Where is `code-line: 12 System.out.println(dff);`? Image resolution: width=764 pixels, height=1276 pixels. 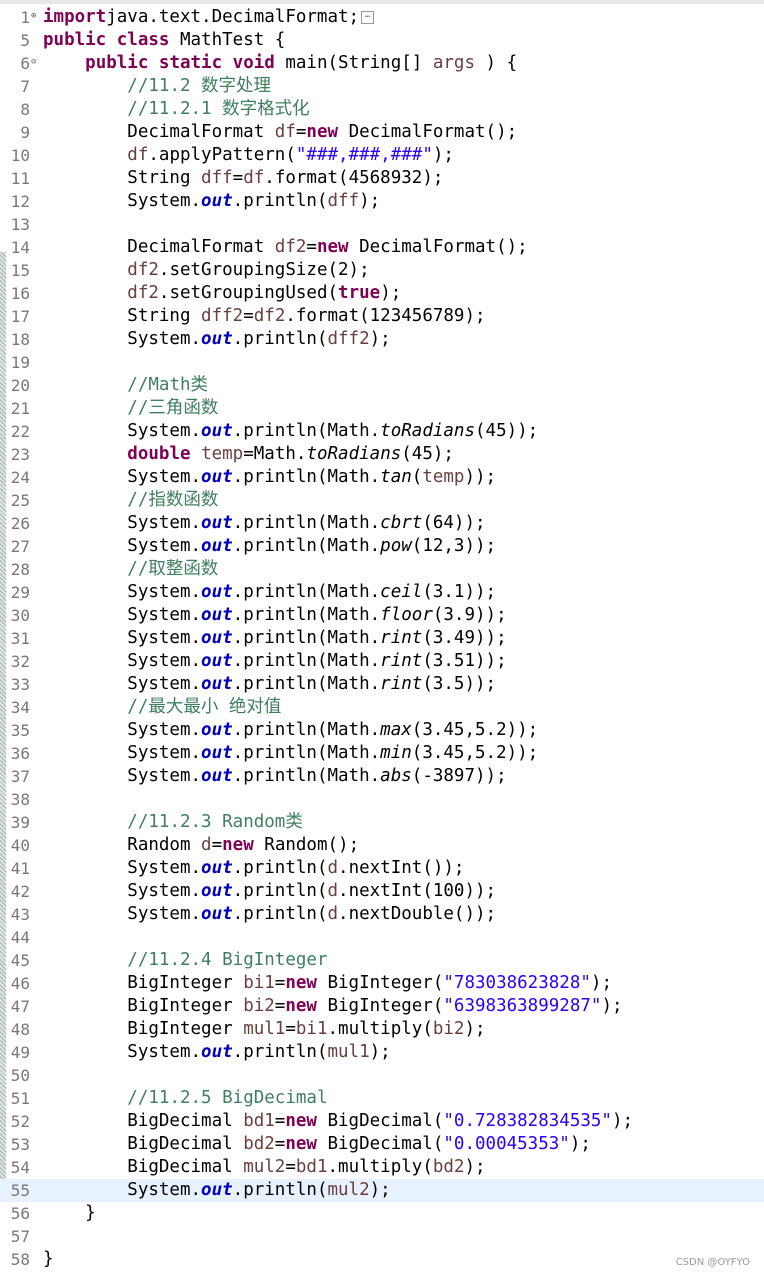 code-line: 12 System.out.println(dff); is located at coordinates (382, 201).